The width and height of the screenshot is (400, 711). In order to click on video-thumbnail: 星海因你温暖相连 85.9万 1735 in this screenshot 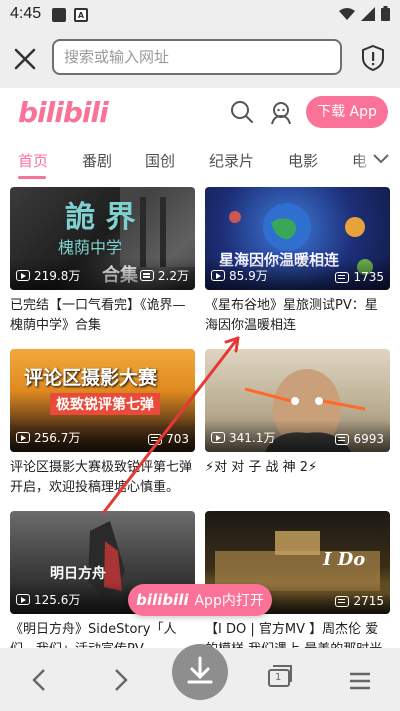, I will do `click(297, 238)`.